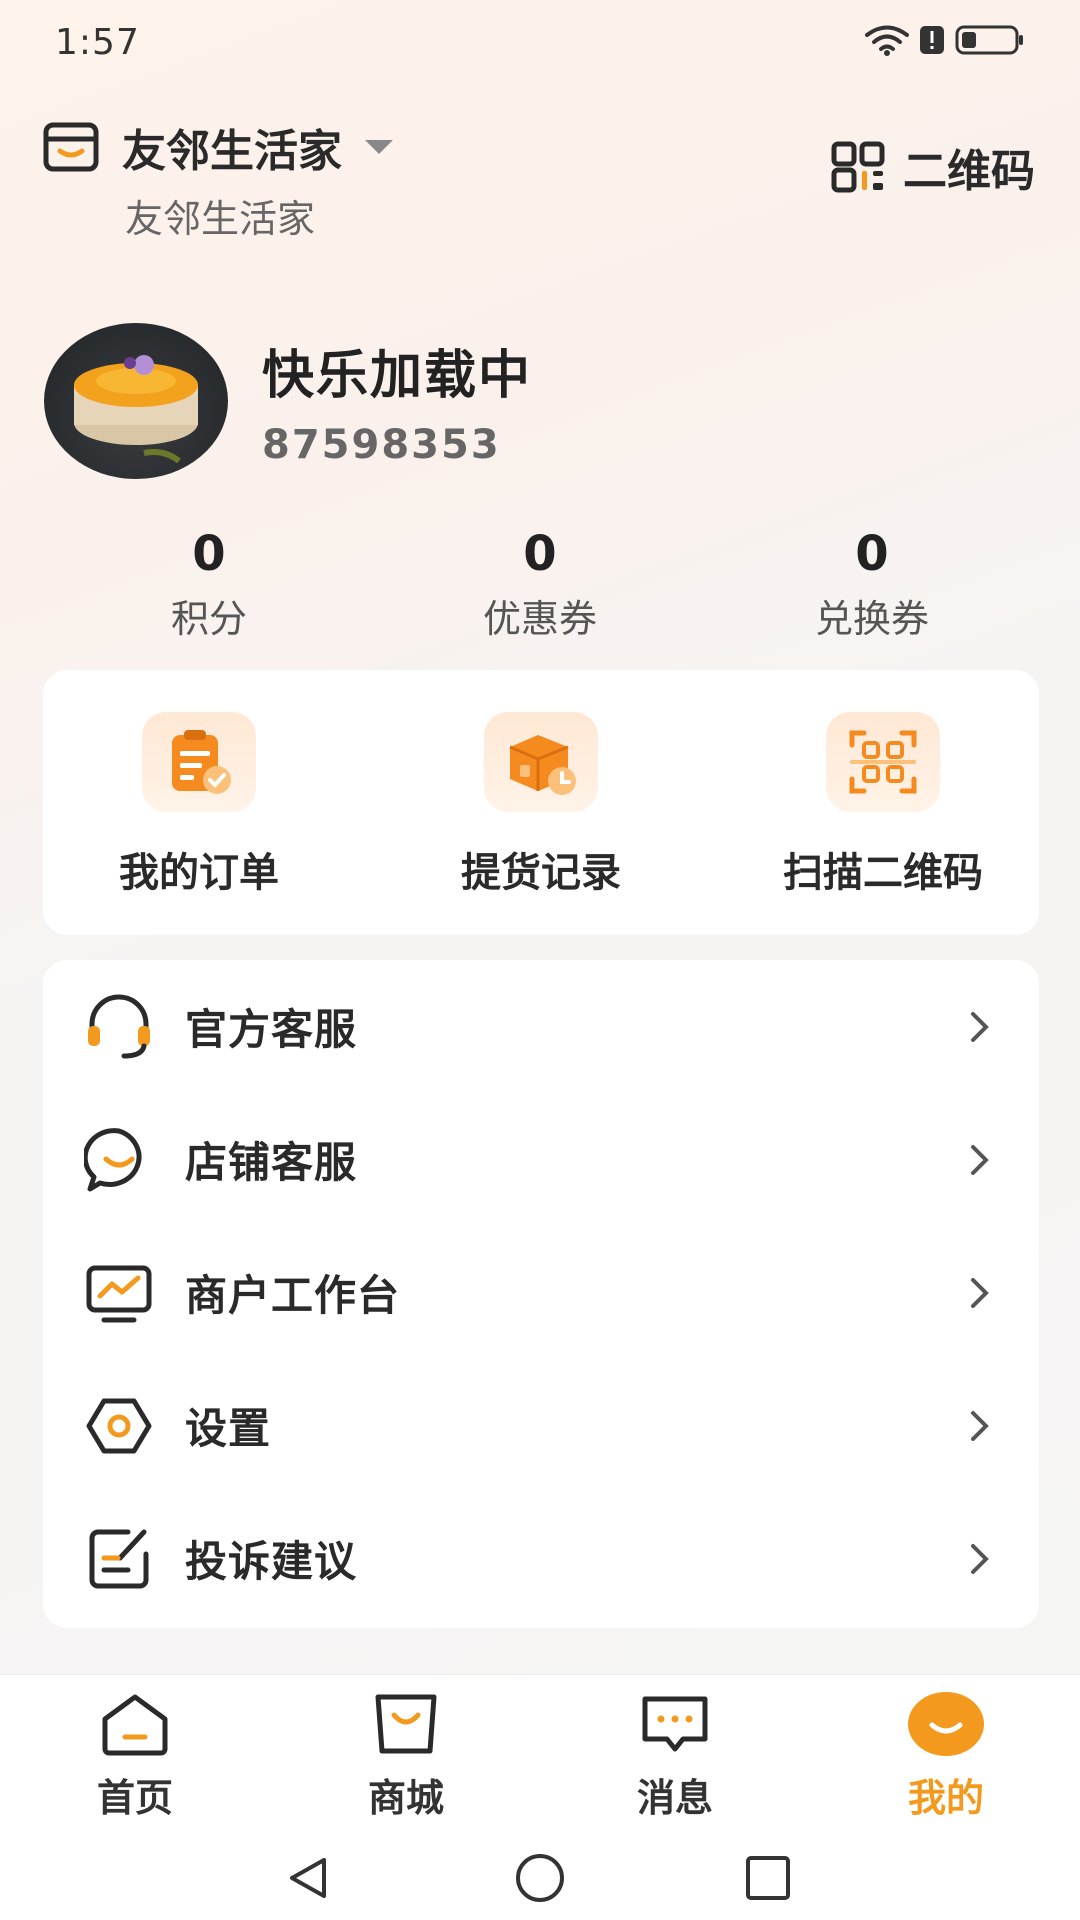 The image size is (1080, 1920). I want to click on store-selector: 友邻生活家, so click(219, 147).